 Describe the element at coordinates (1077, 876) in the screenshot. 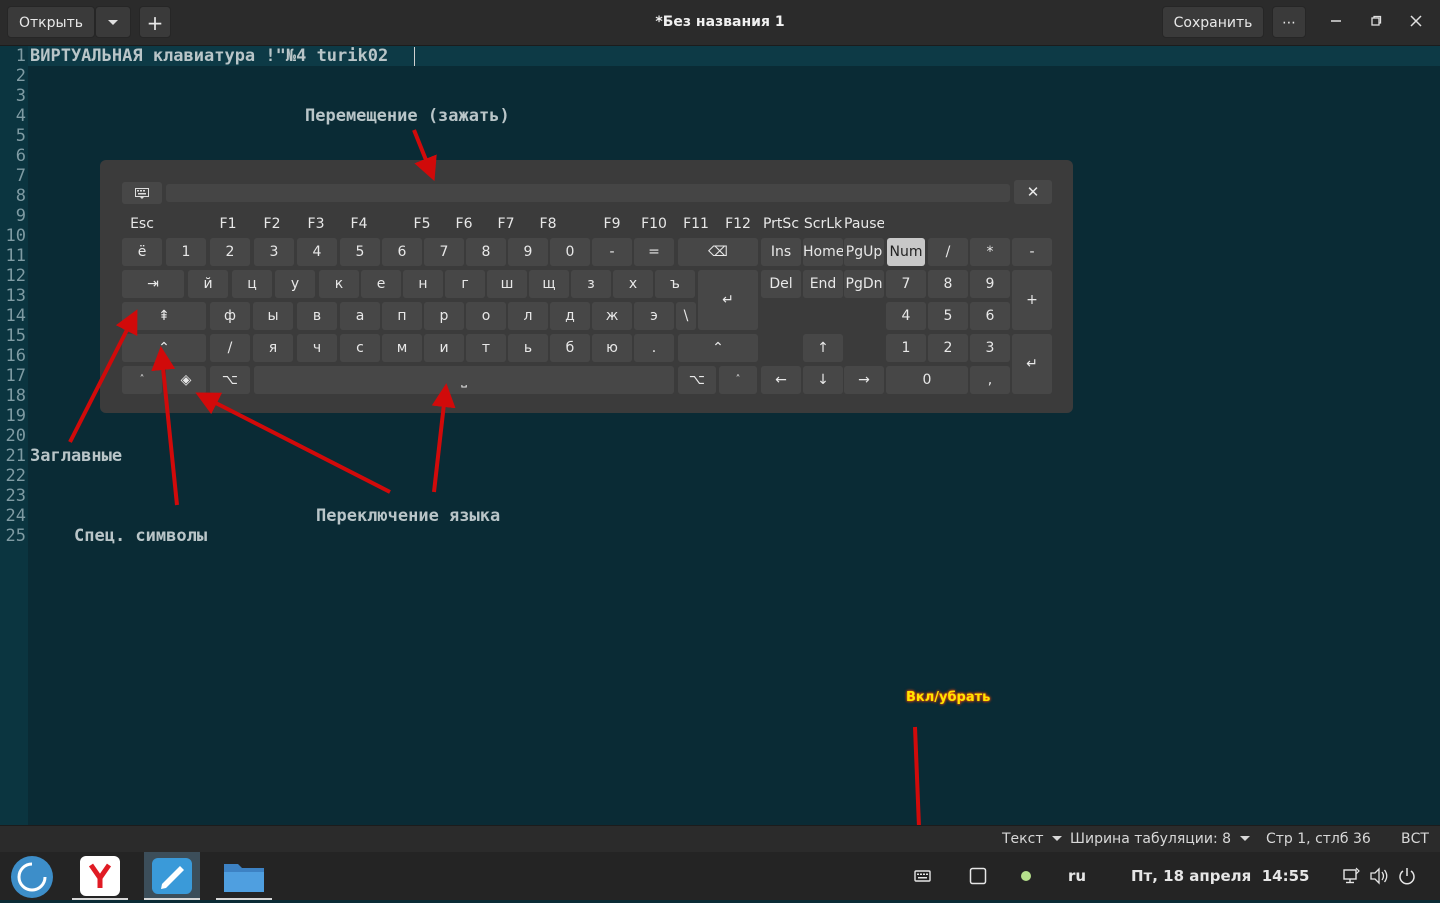

I see `keyboard-layout-indicator: ru` at that location.